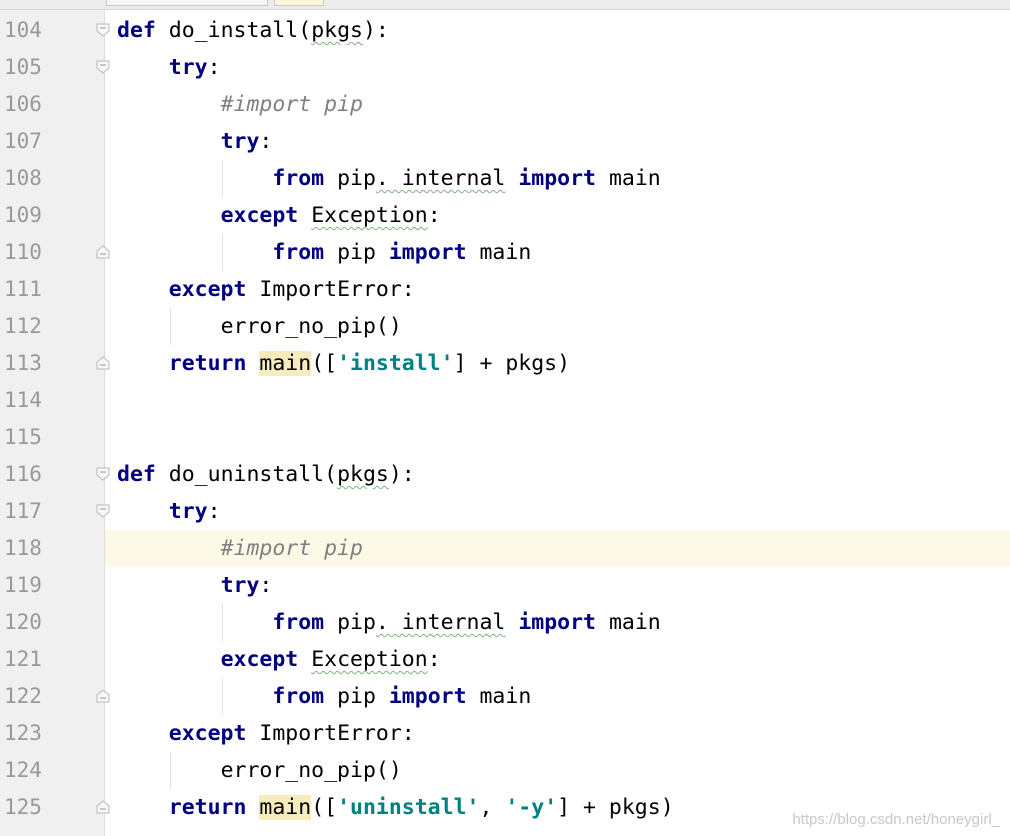  Describe the element at coordinates (492, 807) in the screenshot. I see `punctuation: ,` at that location.